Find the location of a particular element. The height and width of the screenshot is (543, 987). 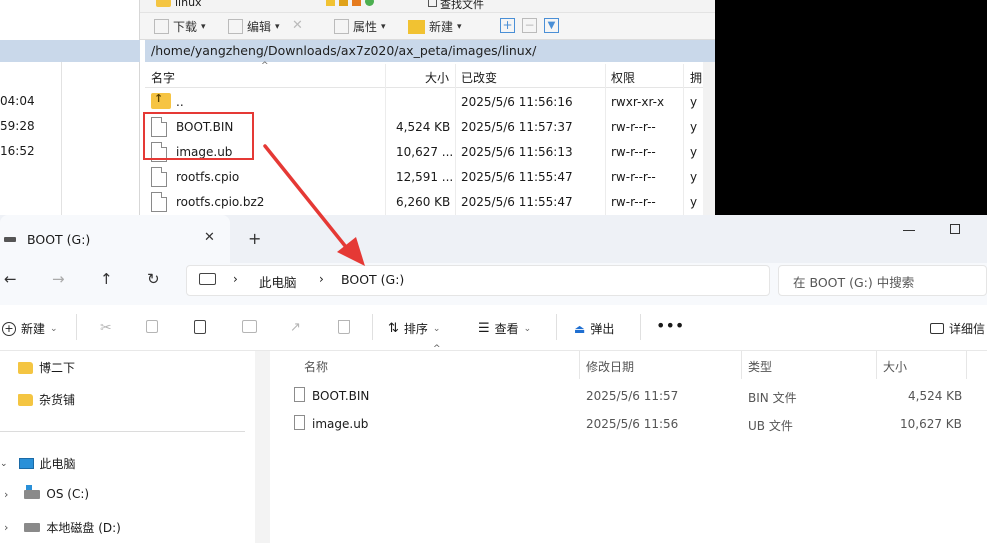

annotation-arrow is located at coordinates (314, 205).